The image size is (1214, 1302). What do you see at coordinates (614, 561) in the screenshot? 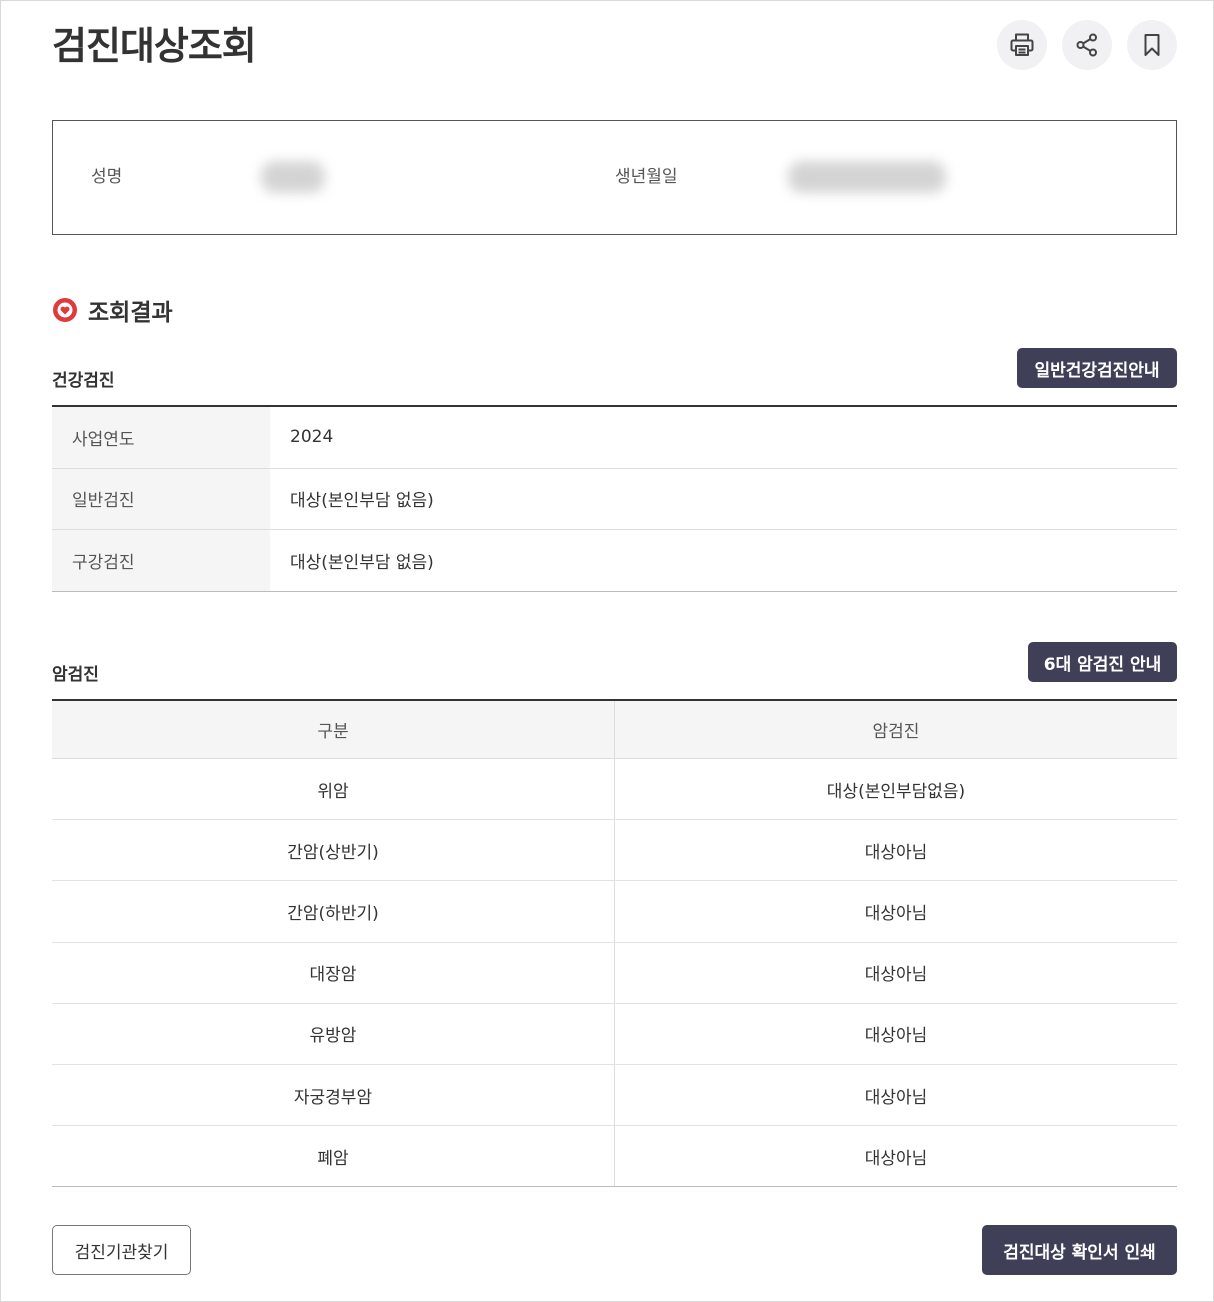
I see `table-row: 구강검진 대상(본인부담 없음)` at bounding box center [614, 561].